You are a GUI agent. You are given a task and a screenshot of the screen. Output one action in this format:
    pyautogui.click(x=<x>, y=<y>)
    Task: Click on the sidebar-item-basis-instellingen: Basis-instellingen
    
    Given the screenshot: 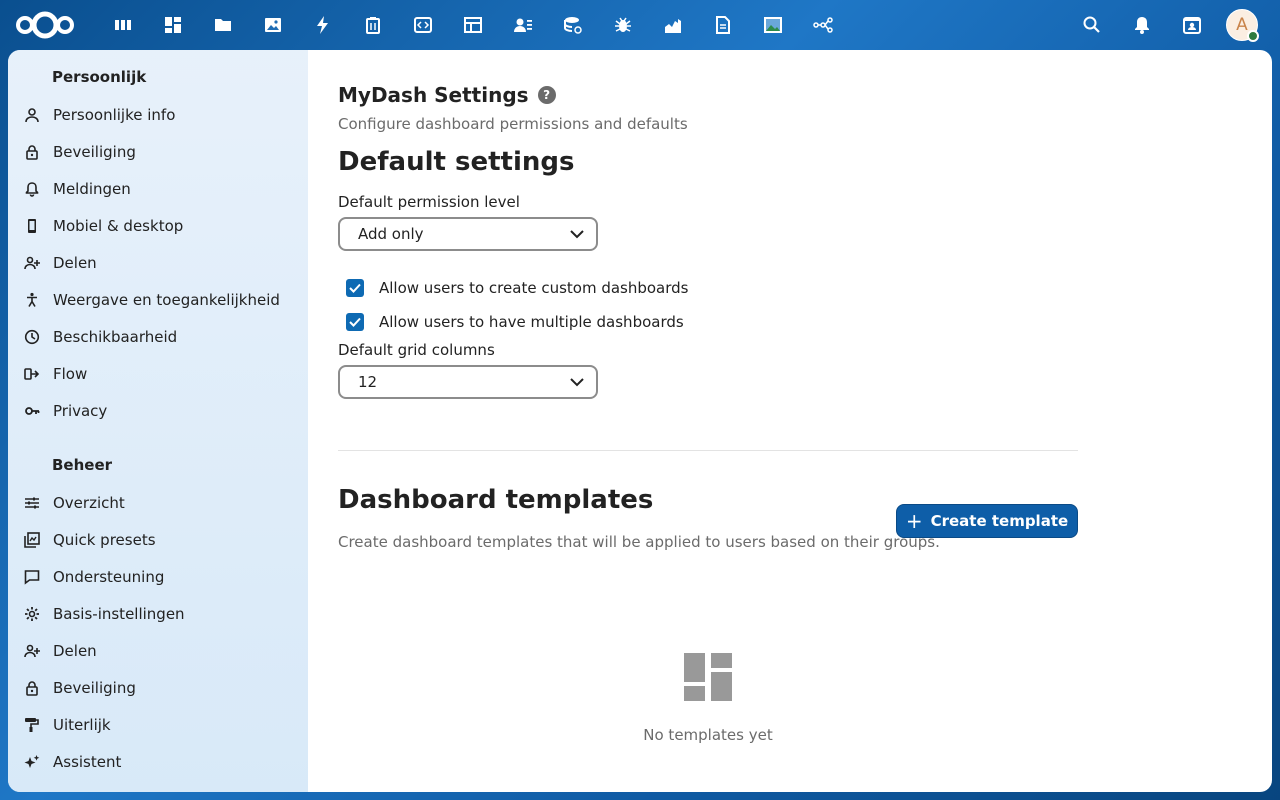 What is the action you would take?
    pyautogui.click(x=158, y=613)
    